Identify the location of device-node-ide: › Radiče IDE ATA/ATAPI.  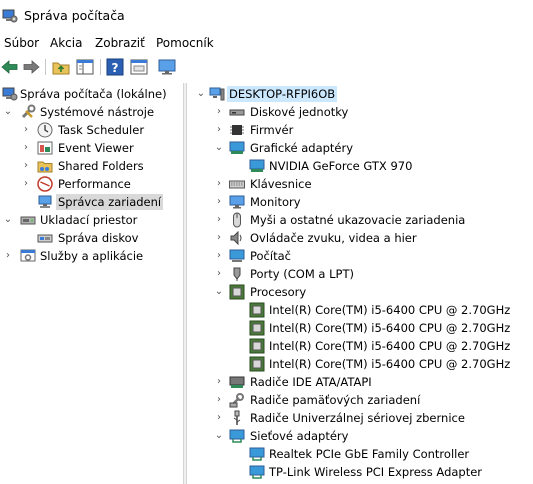
(360, 382).